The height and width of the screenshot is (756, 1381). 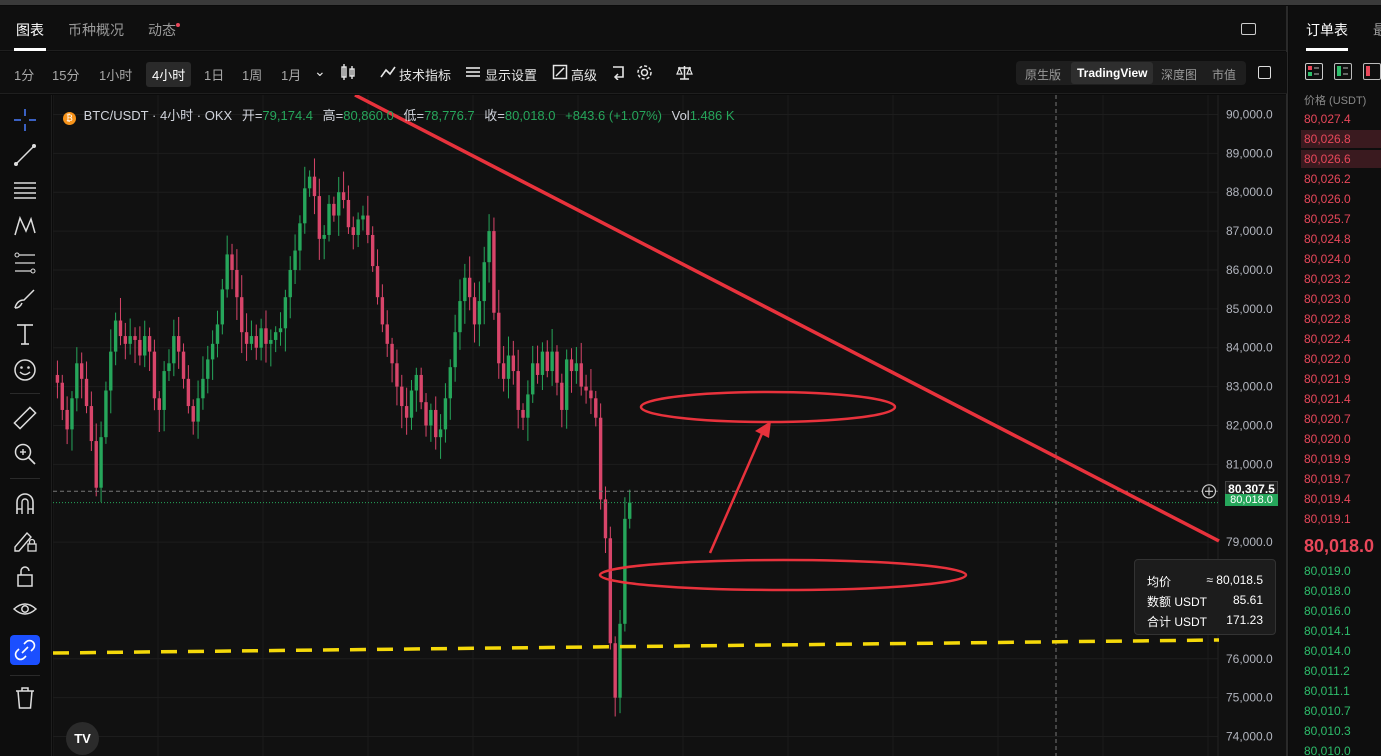 What do you see at coordinates (25, 190) in the screenshot?
I see `horizontal-lines-icon` at bounding box center [25, 190].